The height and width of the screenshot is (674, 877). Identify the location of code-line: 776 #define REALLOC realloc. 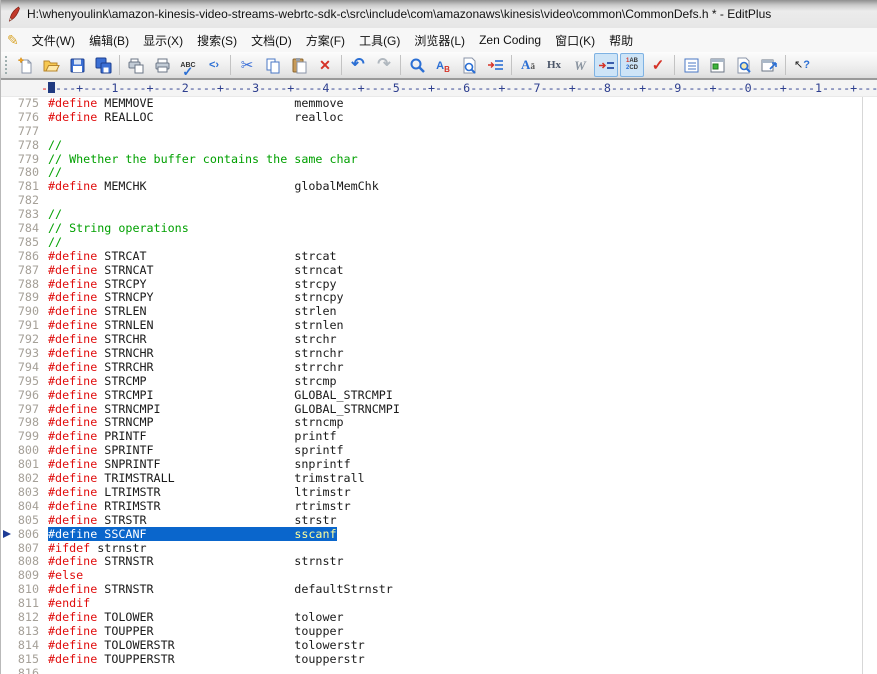
(439, 117).